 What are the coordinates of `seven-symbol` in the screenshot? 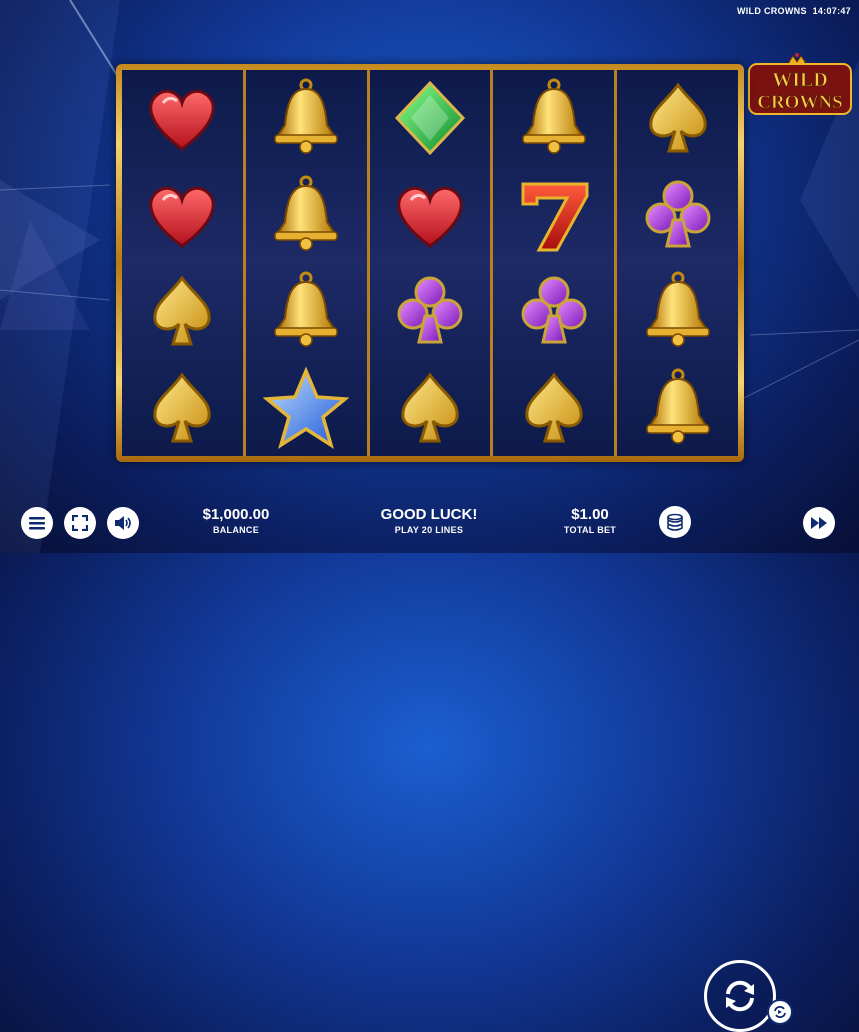 It's located at (555, 217).